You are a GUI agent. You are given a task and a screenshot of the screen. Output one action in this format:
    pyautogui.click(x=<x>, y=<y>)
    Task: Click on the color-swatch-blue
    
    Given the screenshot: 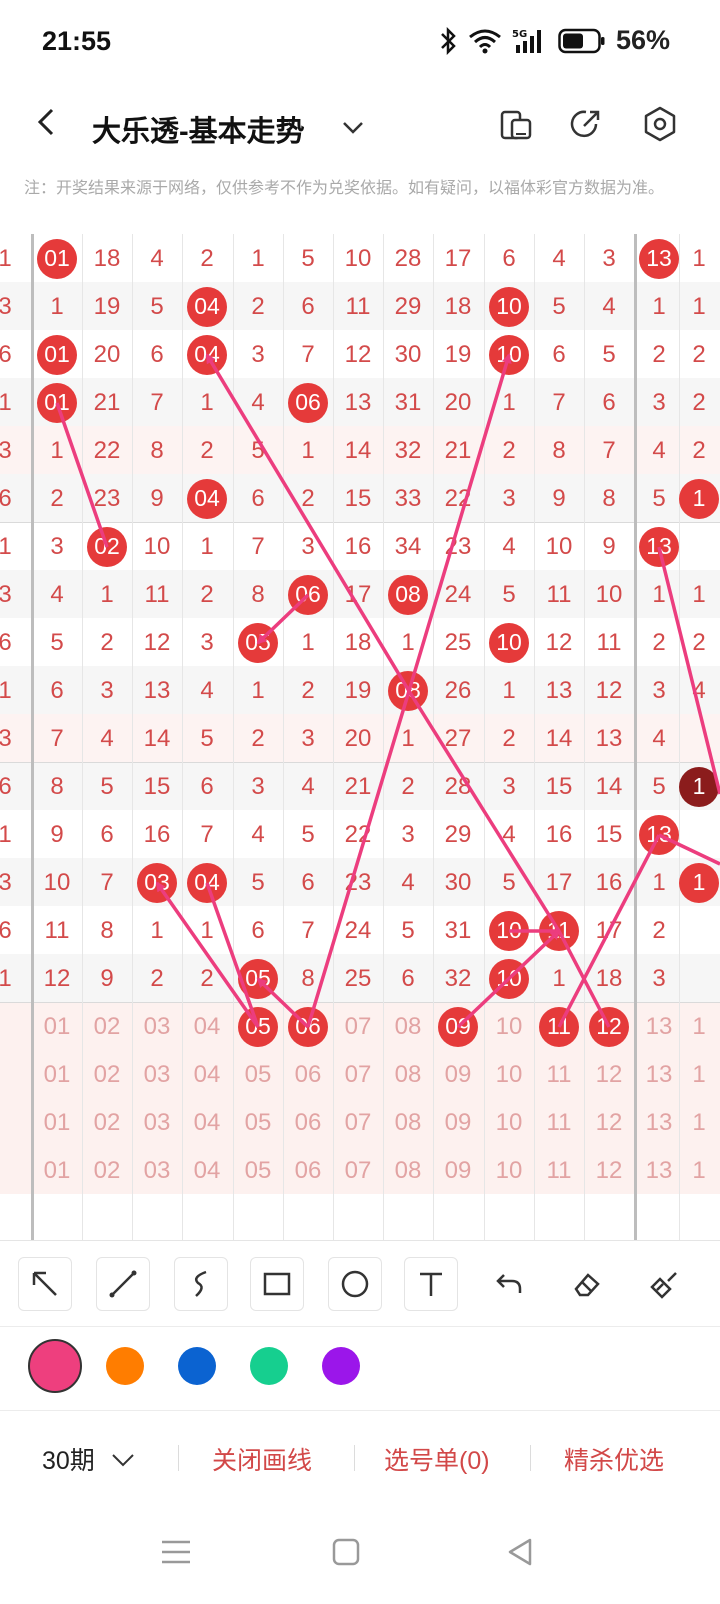 What is the action you would take?
    pyautogui.click(x=197, y=1366)
    